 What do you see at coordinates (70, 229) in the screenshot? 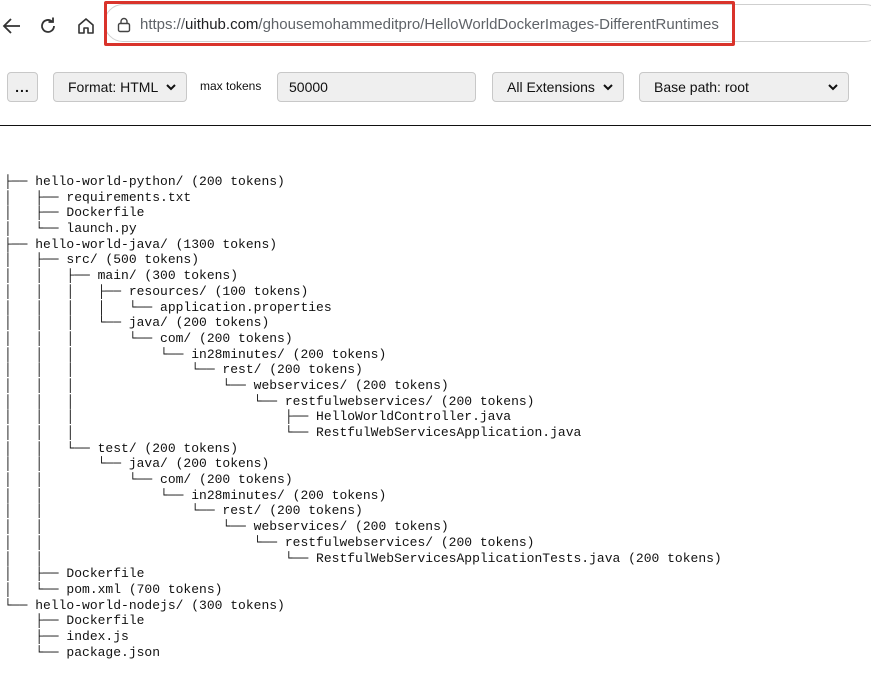
I see `tree-line: │ └── launch.py` at bounding box center [70, 229].